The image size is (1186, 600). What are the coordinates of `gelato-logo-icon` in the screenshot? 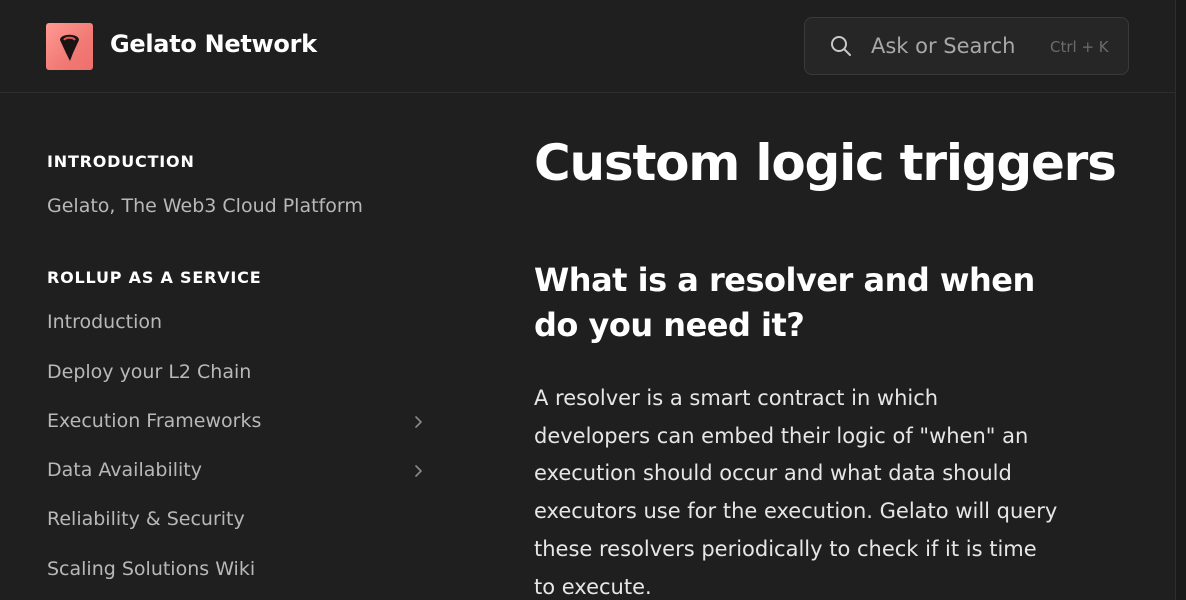 It's located at (69, 46).